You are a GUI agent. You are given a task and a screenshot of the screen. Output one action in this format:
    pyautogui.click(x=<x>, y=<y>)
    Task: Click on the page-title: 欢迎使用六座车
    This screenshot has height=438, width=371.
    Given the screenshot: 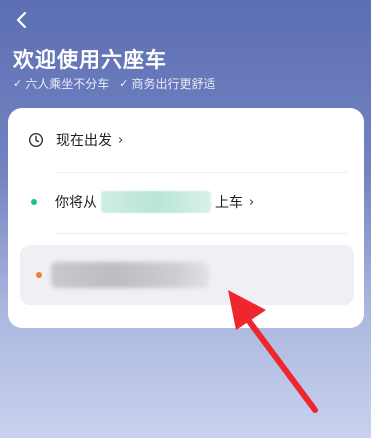 What is the action you would take?
    pyautogui.click(x=90, y=60)
    